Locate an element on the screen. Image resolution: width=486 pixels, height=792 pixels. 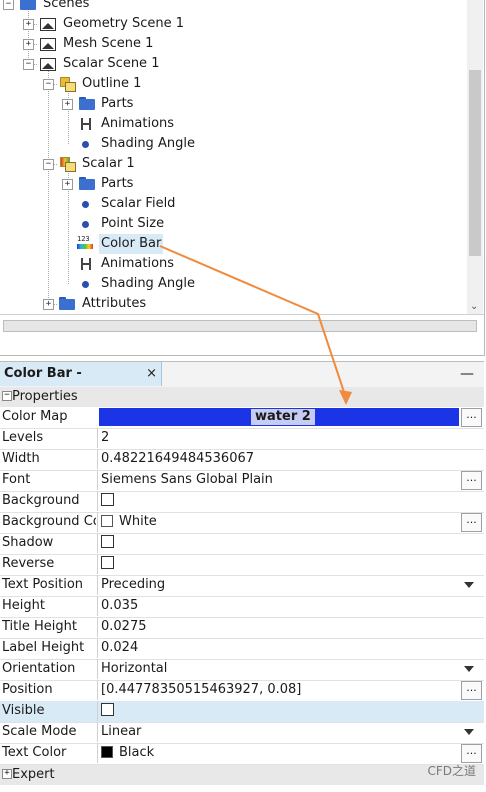
tree-item-outline: − Outline 1 is located at coordinates (150, 84).